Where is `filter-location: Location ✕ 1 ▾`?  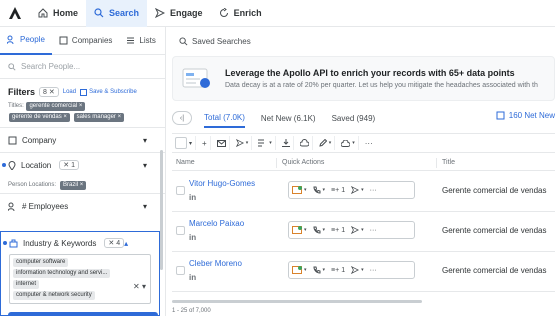 filter-location: Location ✕ 1 ▾ is located at coordinates (82, 164).